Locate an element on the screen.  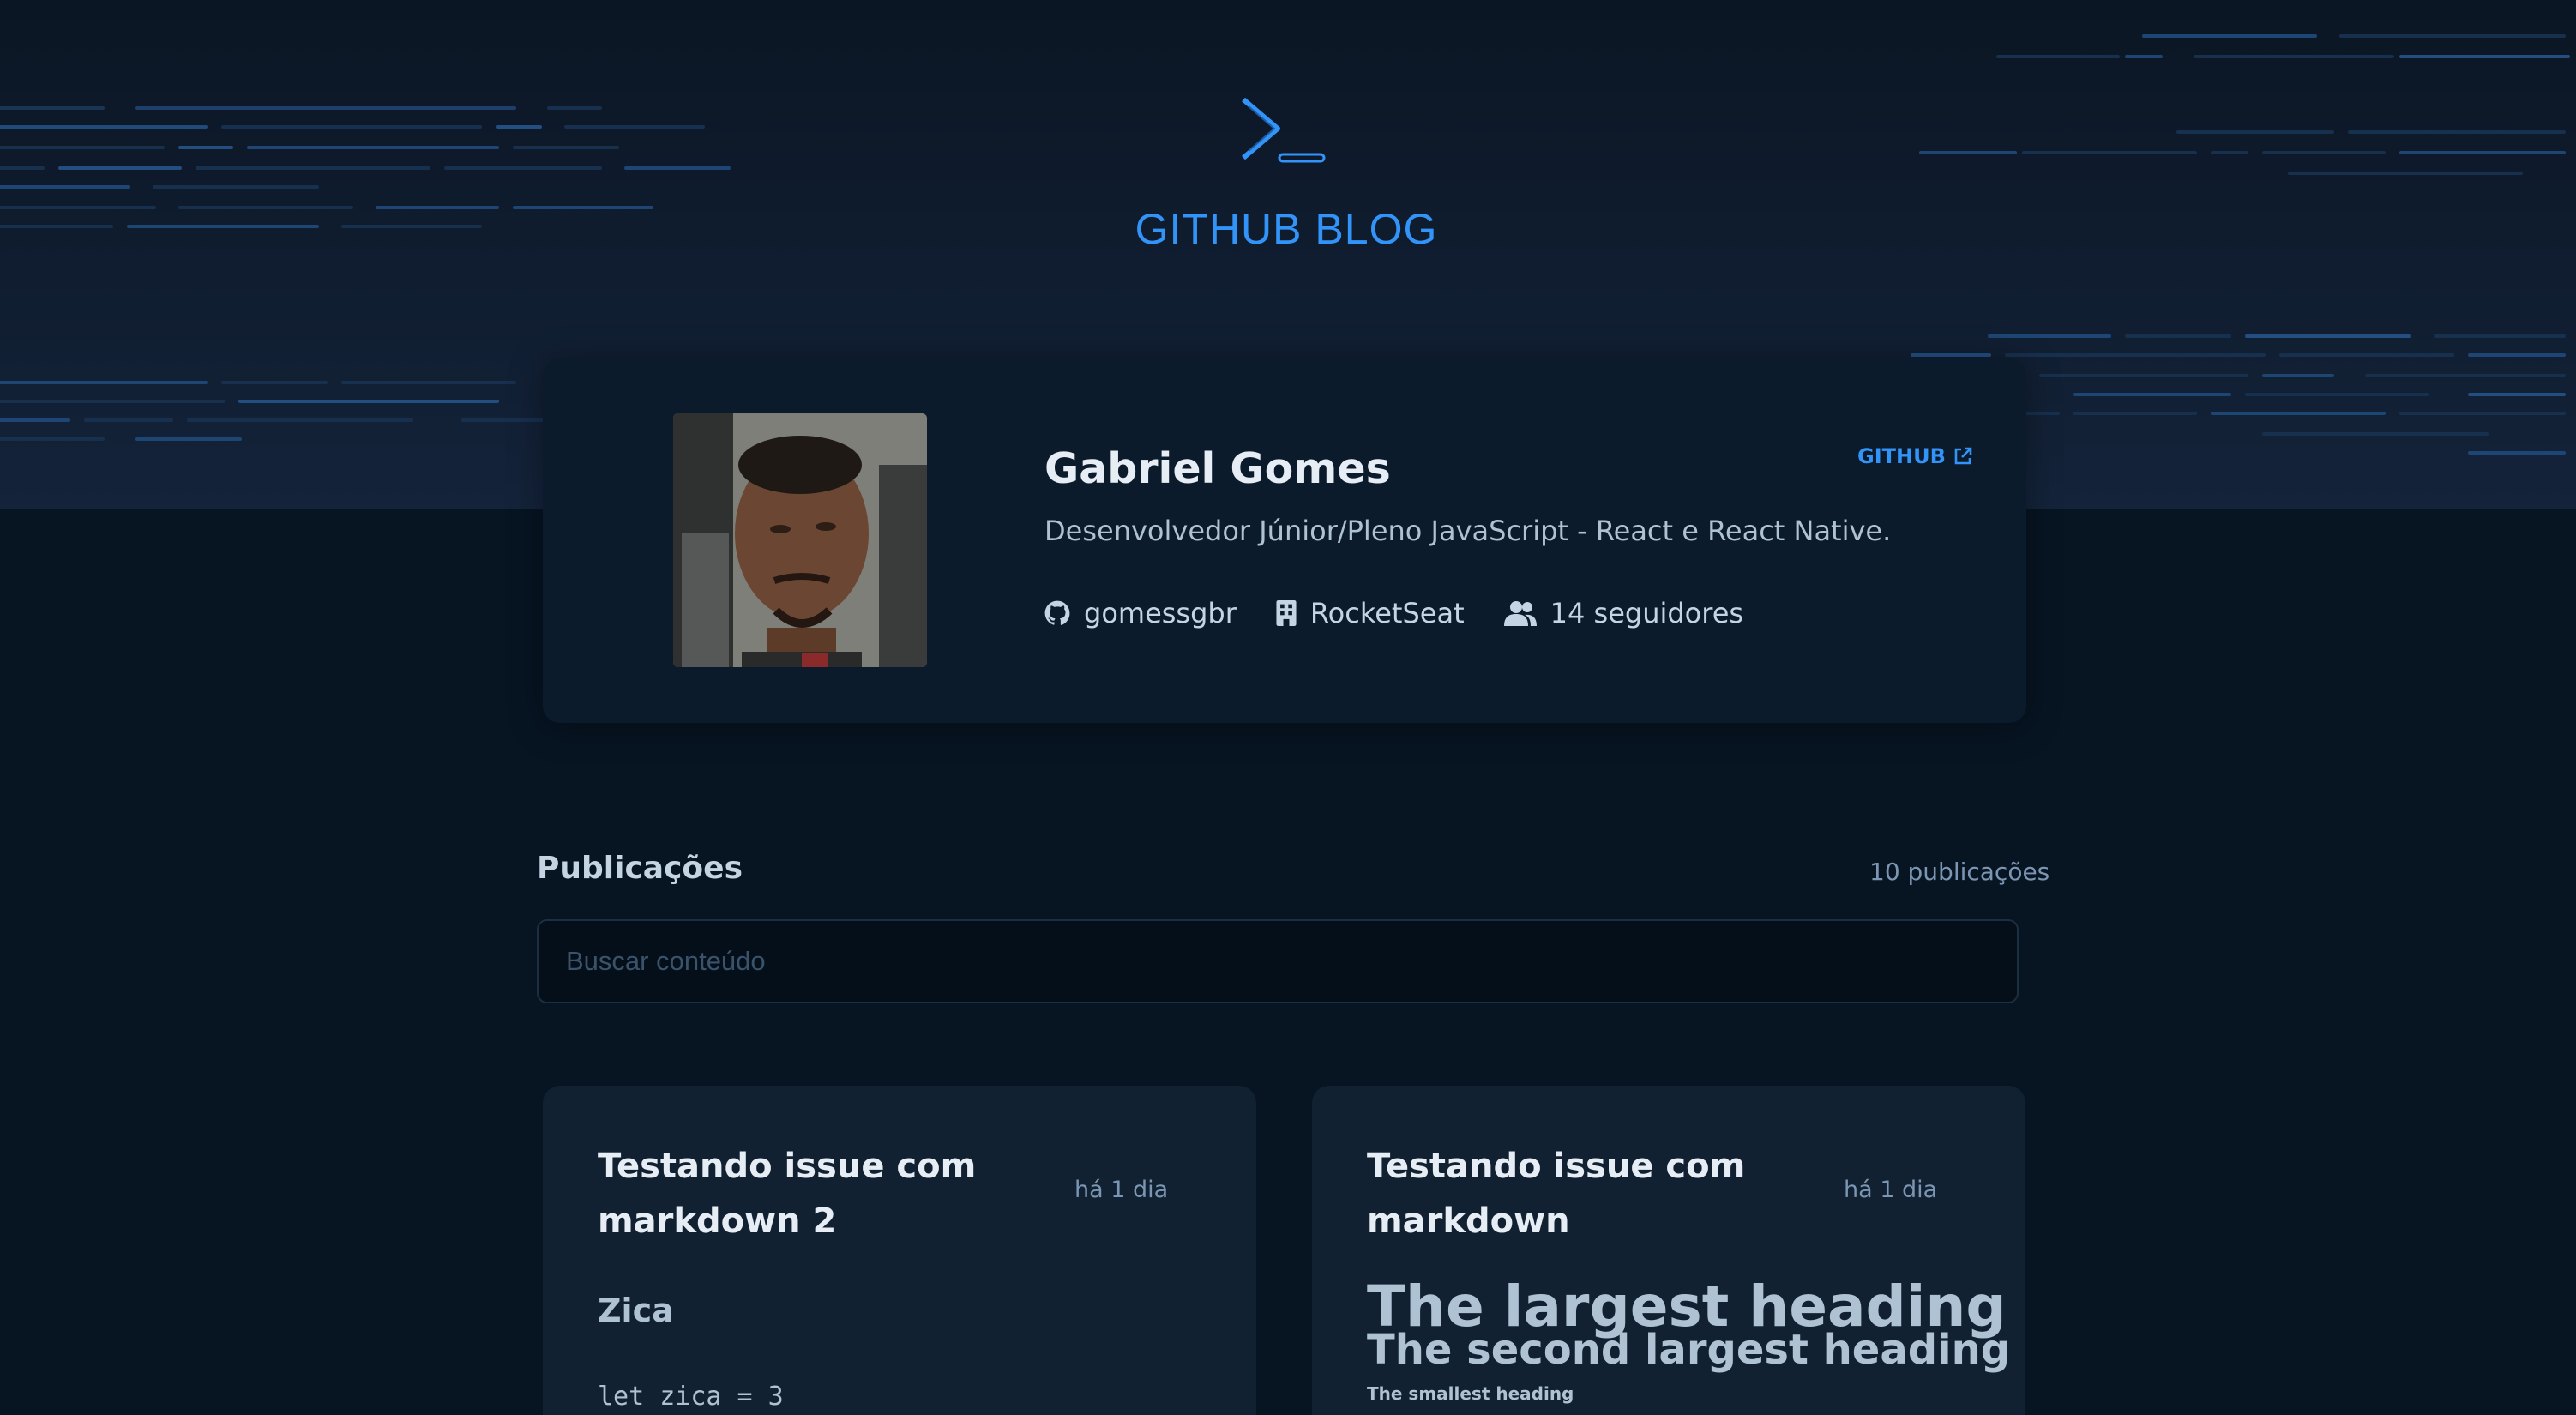
post-title: Testando issue com markdown 2 is located at coordinates (787, 1194).